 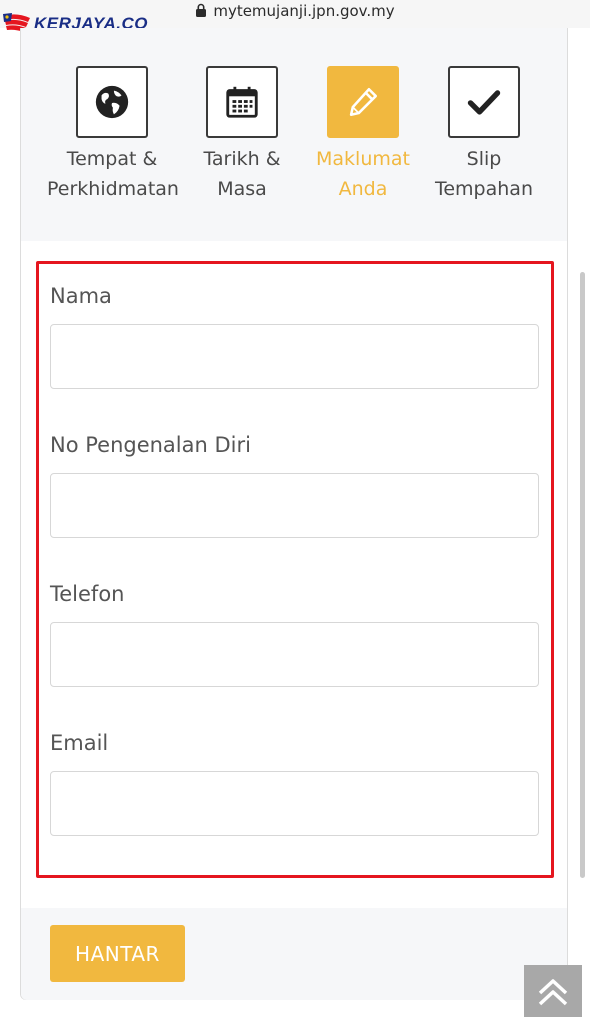 I want to click on checkmark-icon, so click(x=484, y=102).